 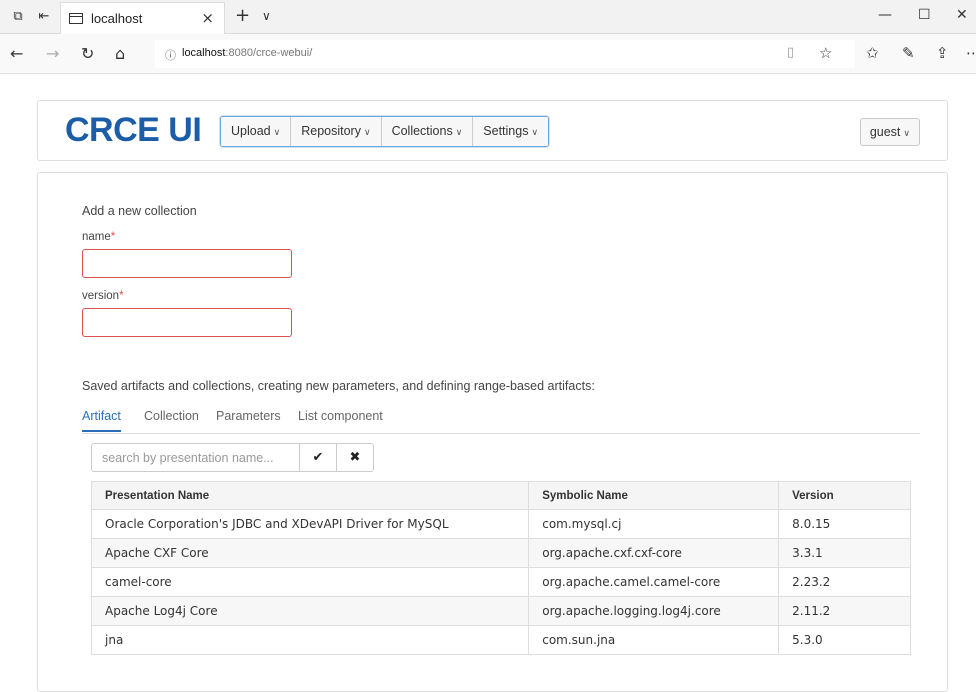 What do you see at coordinates (195, 457) in the screenshot?
I see `search-input` at bounding box center [195, 457].